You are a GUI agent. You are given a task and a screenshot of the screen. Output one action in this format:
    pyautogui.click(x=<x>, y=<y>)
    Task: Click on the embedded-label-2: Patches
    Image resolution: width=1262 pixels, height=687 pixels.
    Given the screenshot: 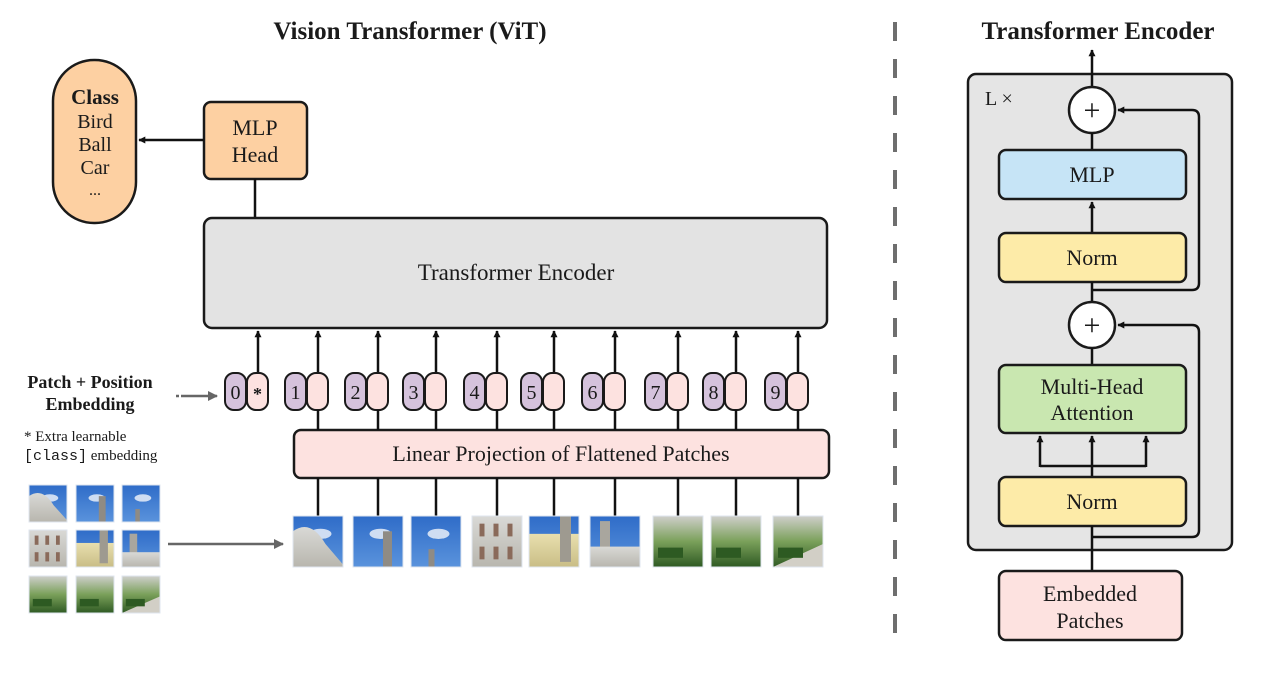 What is the action you would take?
    pyautogui.click(x=1089, y=620)
    